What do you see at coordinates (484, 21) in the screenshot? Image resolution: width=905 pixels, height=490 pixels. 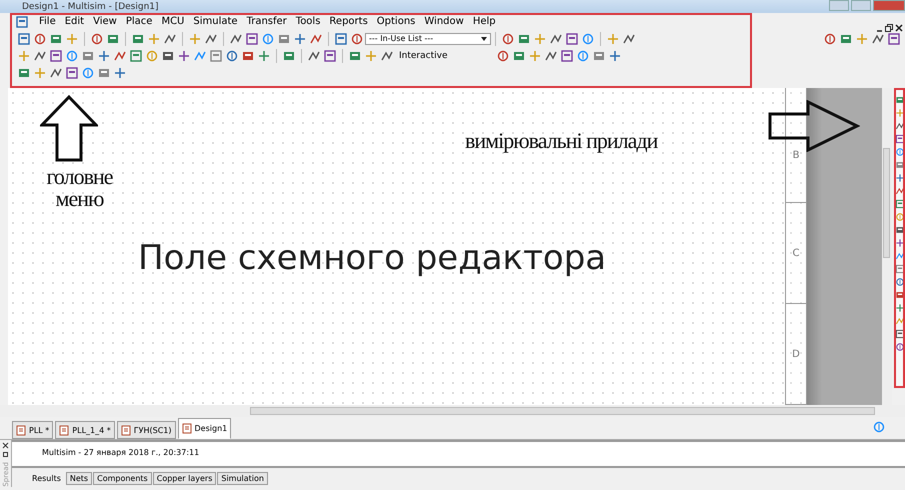 I see `menu-item: Help` at bounding box center [484, 21].